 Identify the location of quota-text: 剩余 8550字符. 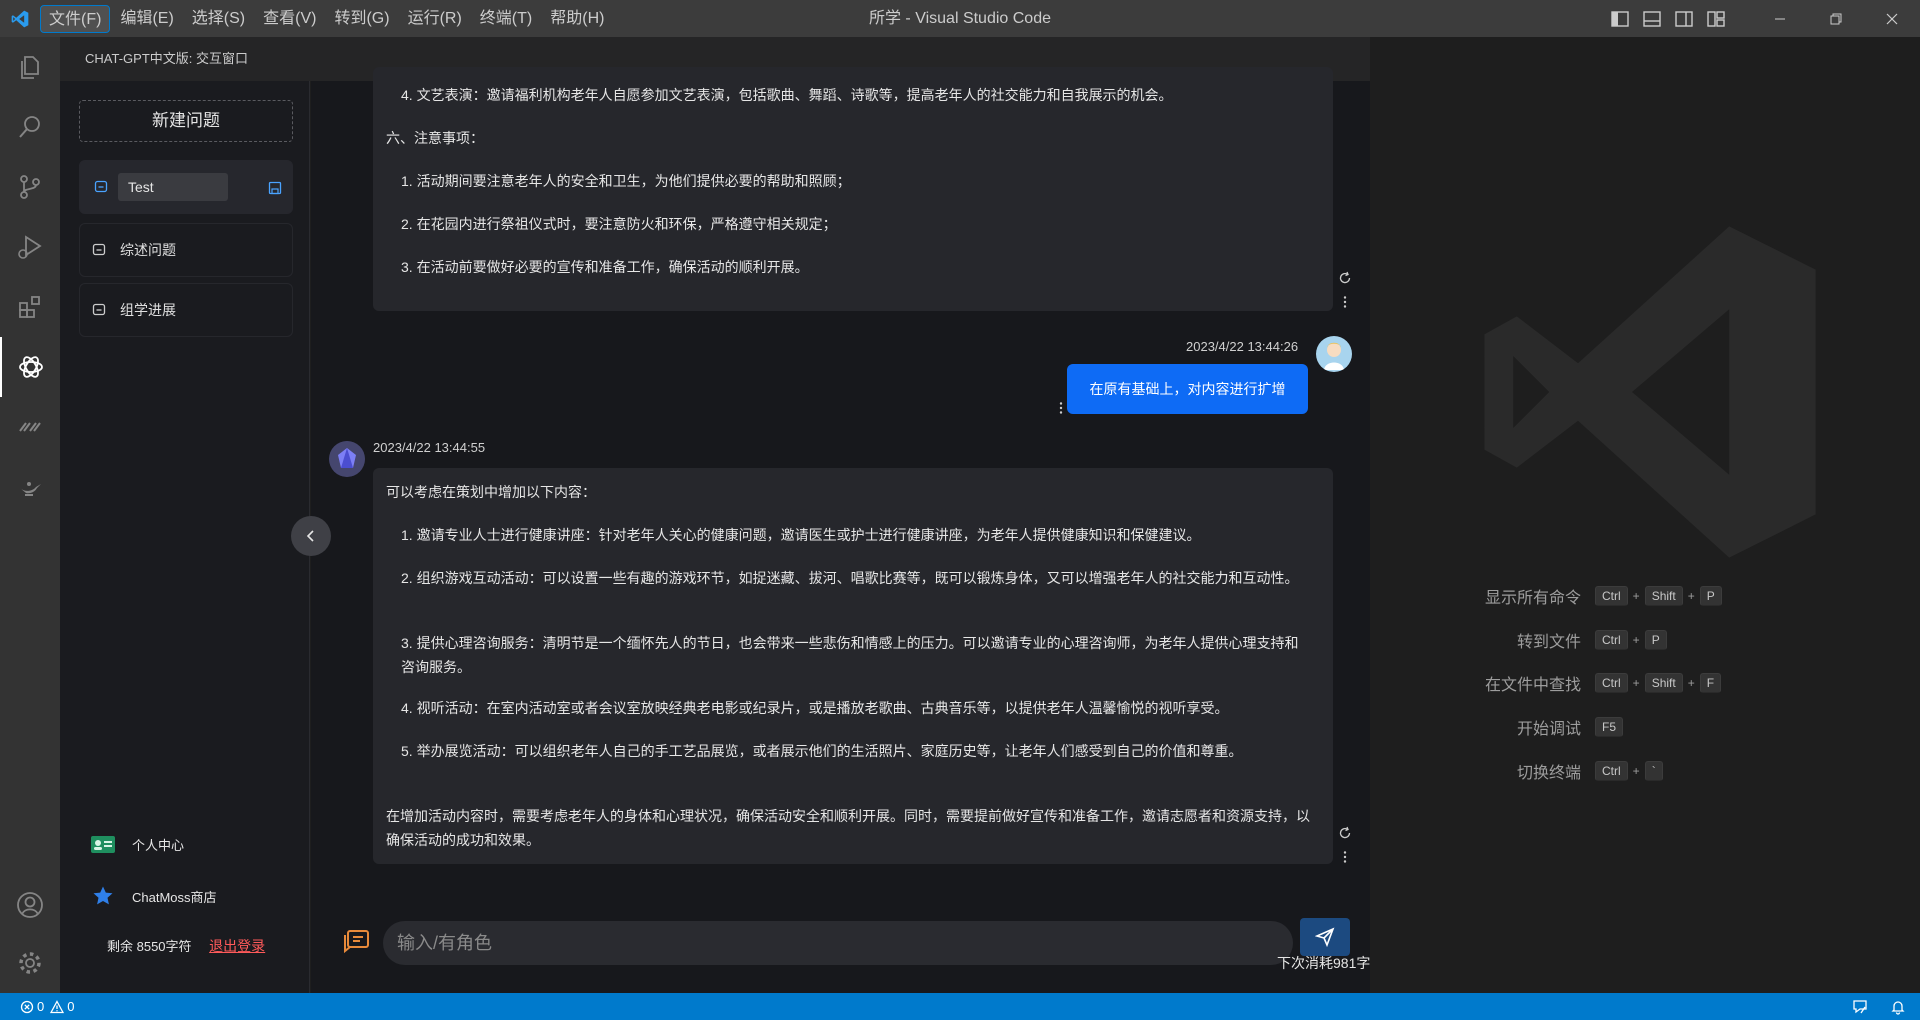
(149, 946).